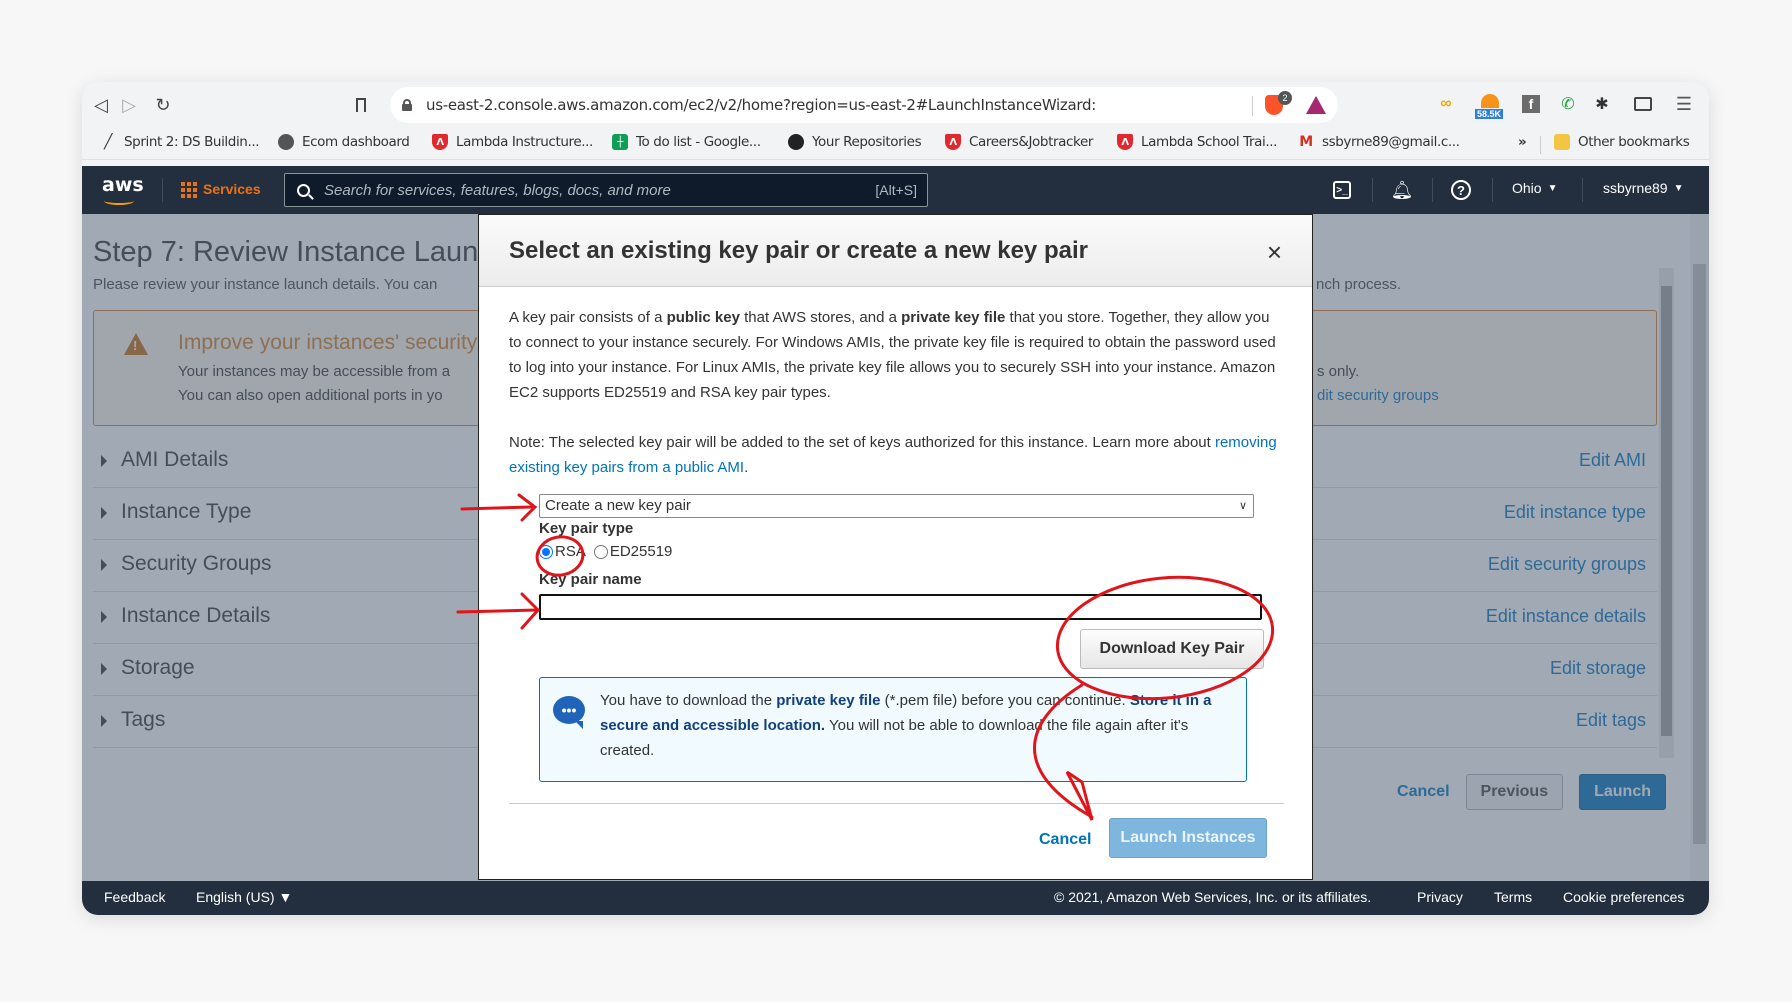 The width and height of the screenshot is (1792, 1002). I want to click on edit-link: Edit tags, so click(1611, 720).